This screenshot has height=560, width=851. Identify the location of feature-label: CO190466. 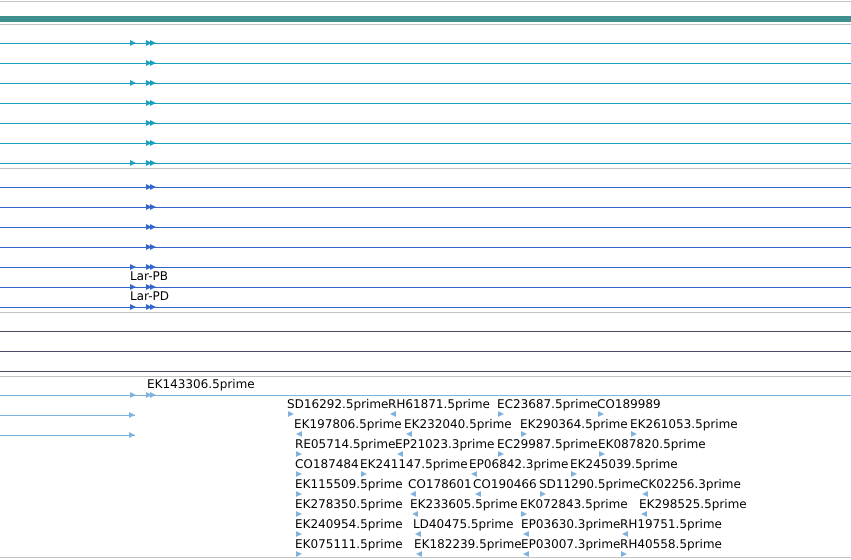
(505, 484).